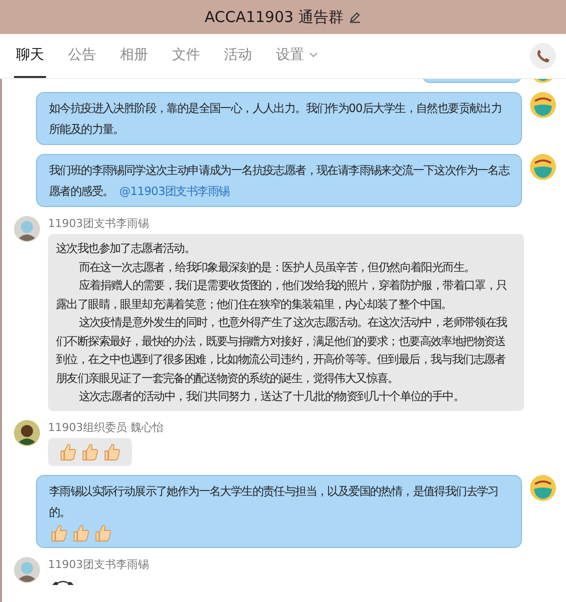 The image size is (566, 602). Describe the element at coordinates (276, 119) in the screenshot. I see `message-text: 如今抗疫进入决胜阶段，靠的是全国一心，人人出力。我们作为00后大学生，自然也要贡献出力所能及的力量。` at that location.